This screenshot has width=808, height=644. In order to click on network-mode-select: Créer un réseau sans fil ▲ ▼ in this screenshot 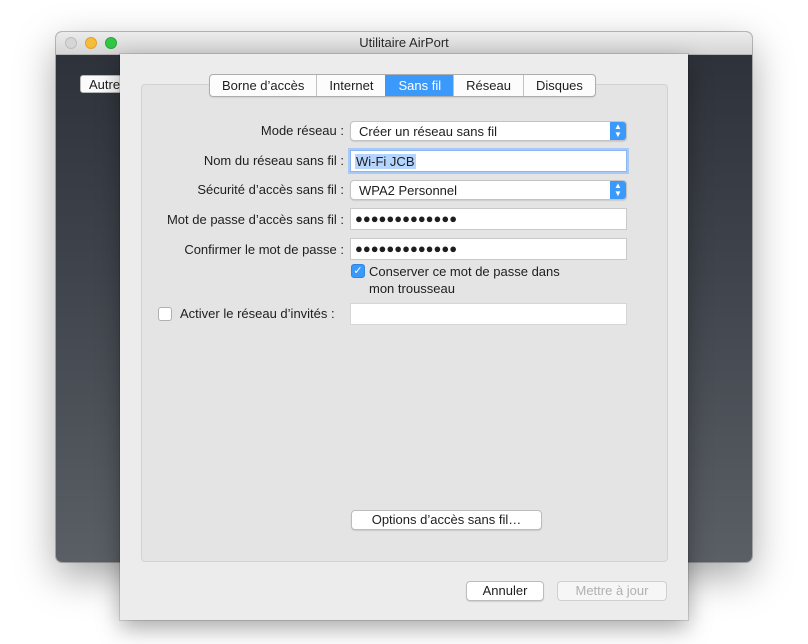, I will do `click(488, 131)`.